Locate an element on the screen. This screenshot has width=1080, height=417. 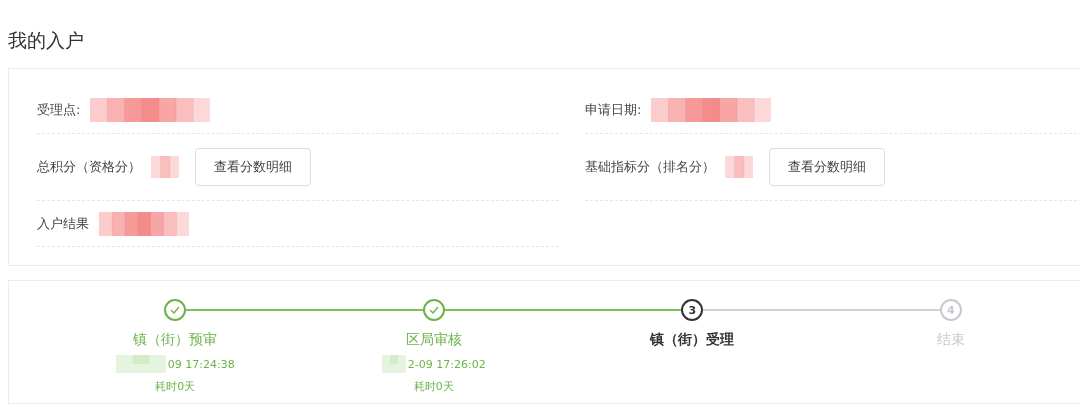
step-time: 2-09 17:26:02 is located at coordinates (446, 364).